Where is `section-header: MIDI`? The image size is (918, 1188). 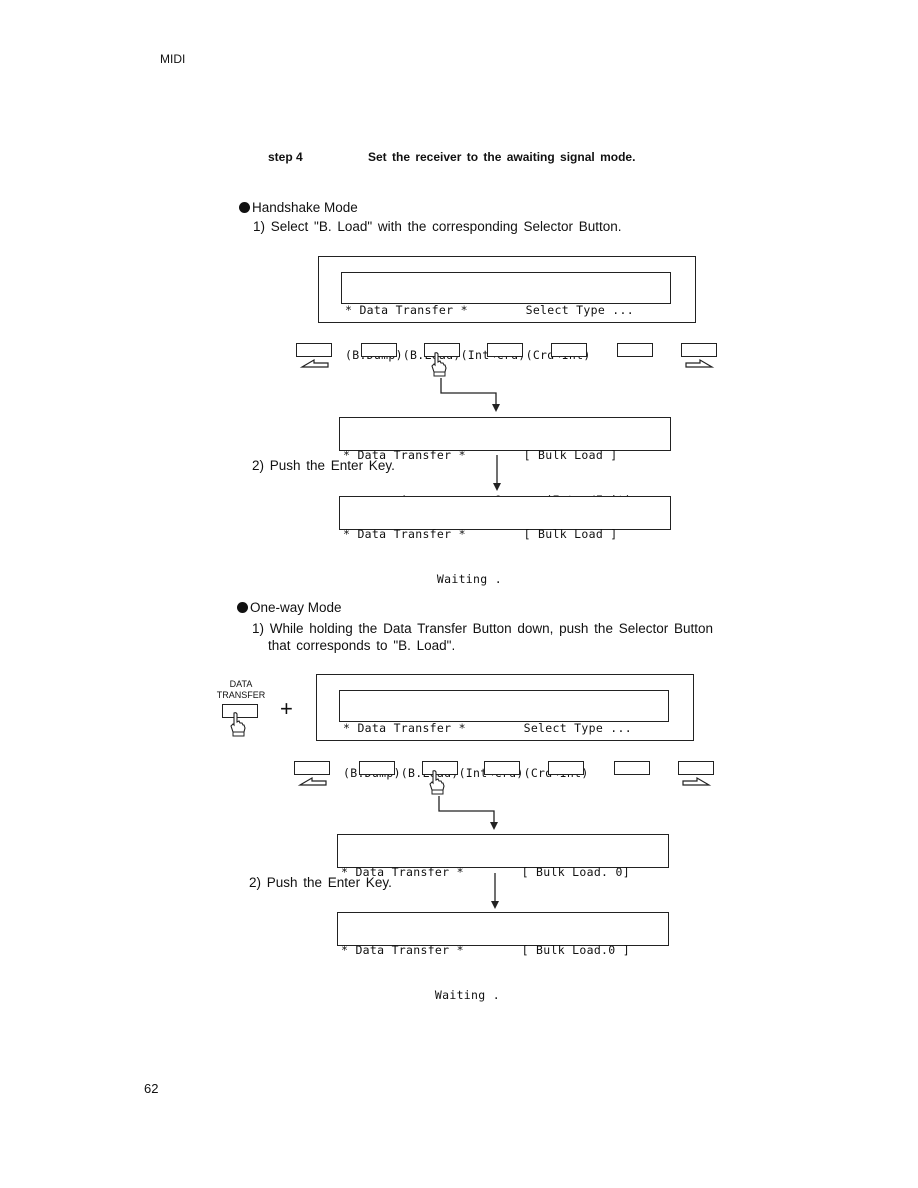 section-header: MIDI is located at coordinates (173, 59).